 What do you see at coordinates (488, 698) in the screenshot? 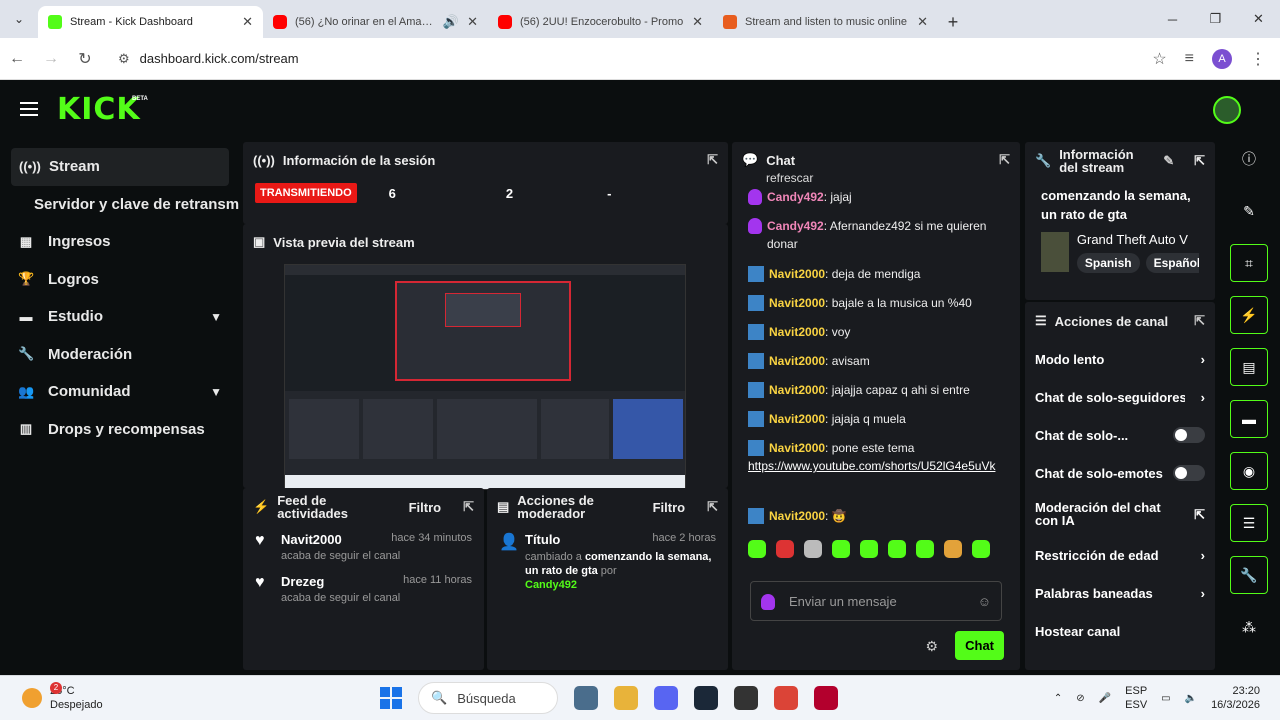
I see `taskbar-search: 🔍 Búsqueda` at bounding box center [488, 698].